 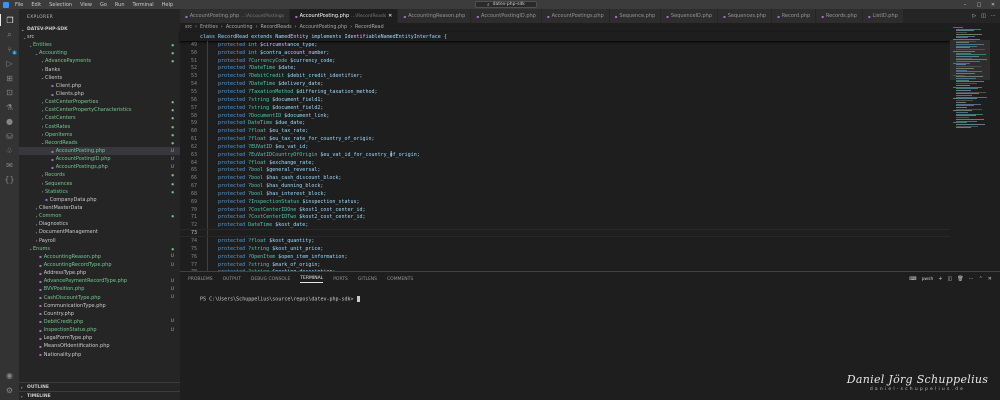 I want to click on tree-file: ▪ AccountingRecordType.php U, so click(x=99, y=265).